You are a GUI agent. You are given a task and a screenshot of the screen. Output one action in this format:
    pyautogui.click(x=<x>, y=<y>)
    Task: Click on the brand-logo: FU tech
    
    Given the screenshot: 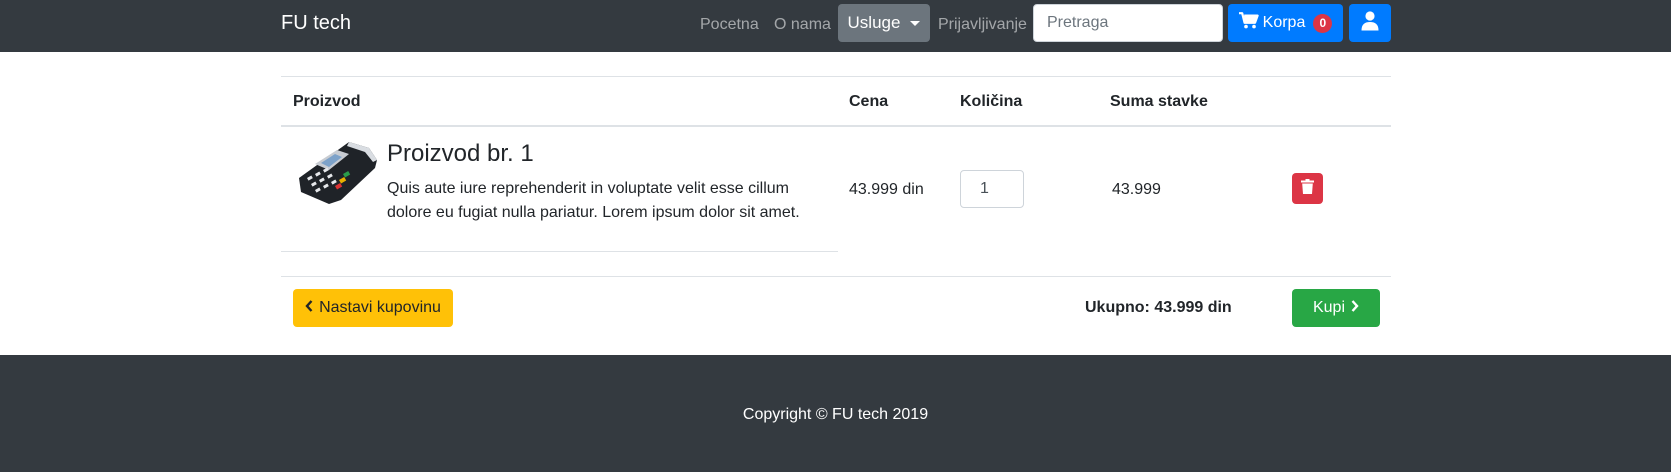 What is the action you would take?
    pyautogui.click(x=316, y=23)
    